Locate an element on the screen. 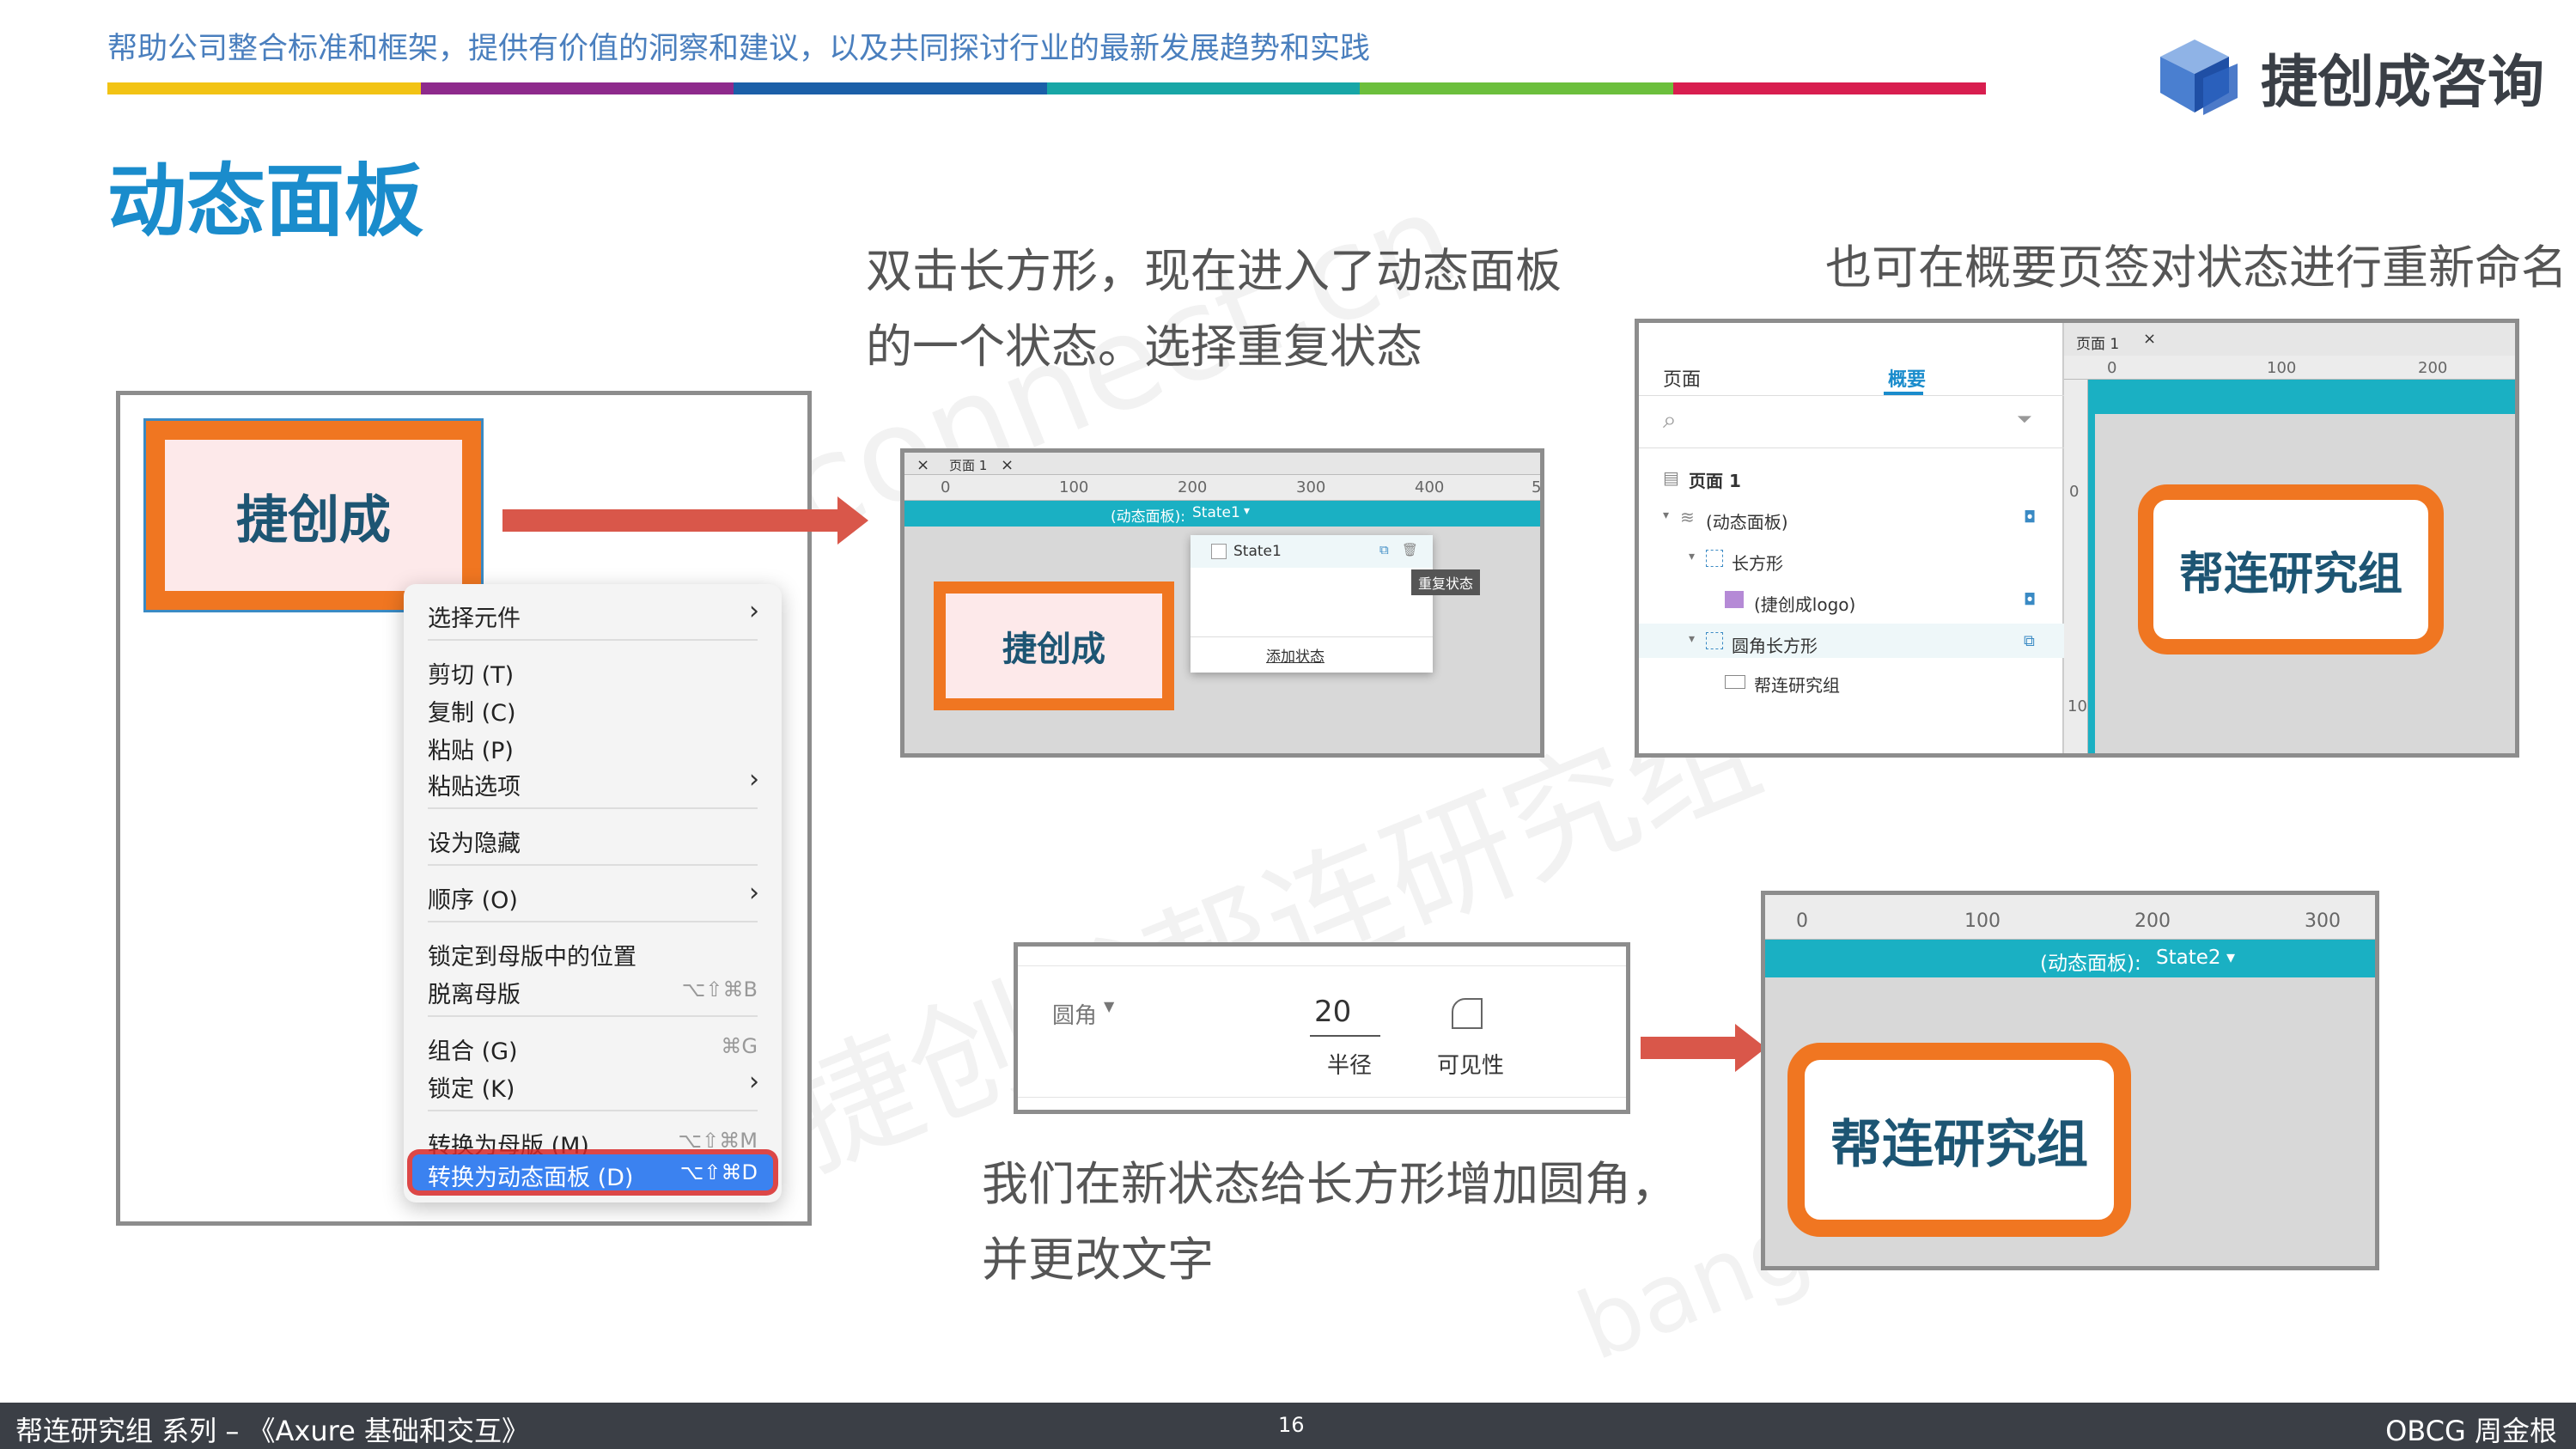  state-dropdown: State1 is located at coordinates (1216, 512).